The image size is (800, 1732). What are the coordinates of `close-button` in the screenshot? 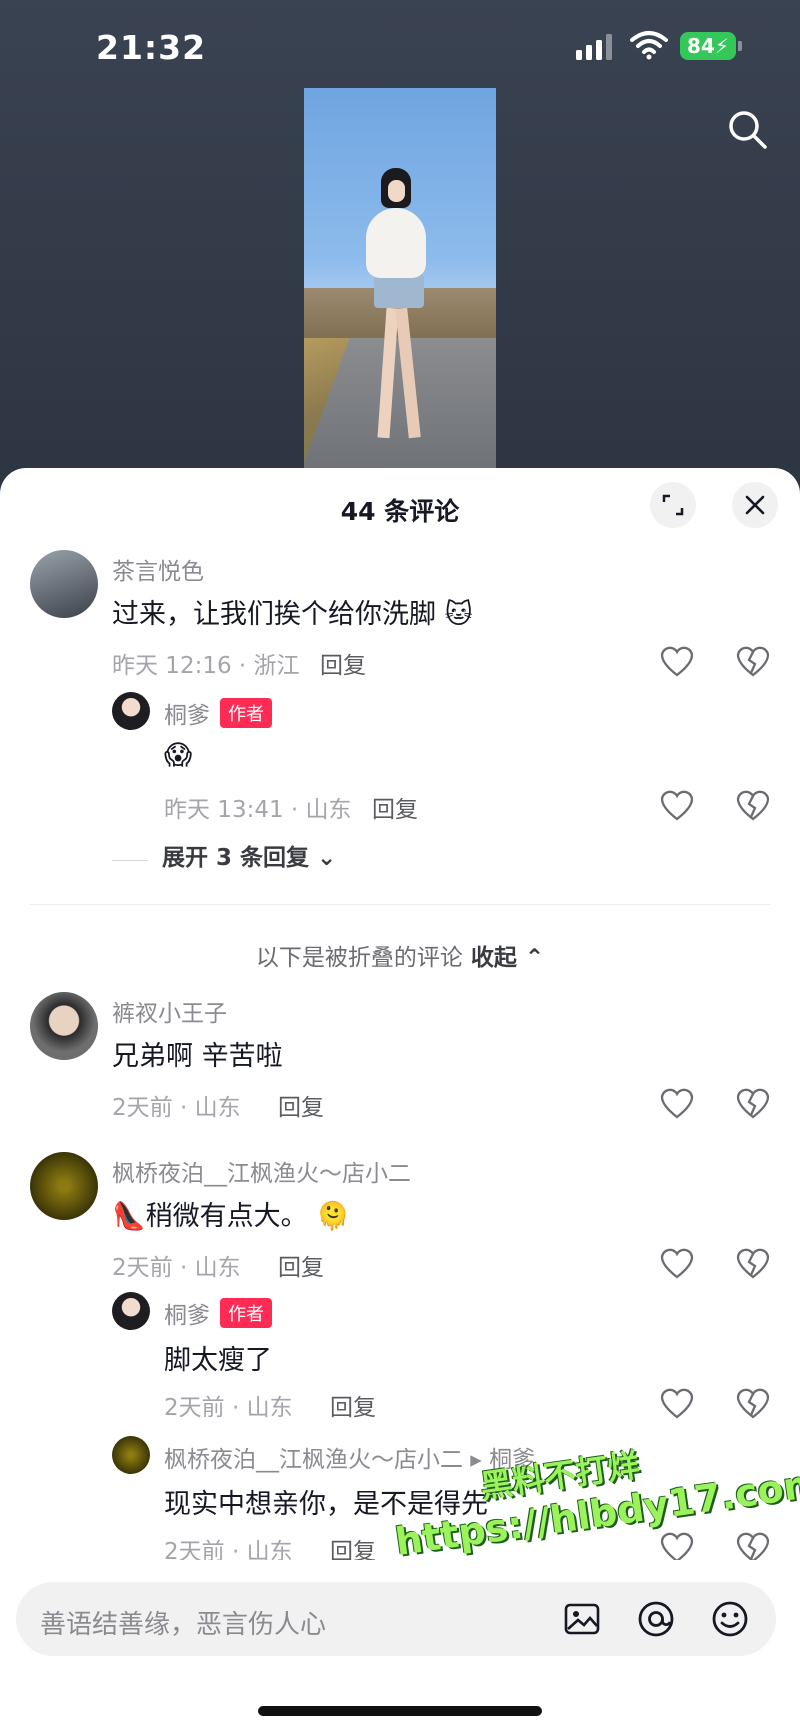 It's located at (755, 505).